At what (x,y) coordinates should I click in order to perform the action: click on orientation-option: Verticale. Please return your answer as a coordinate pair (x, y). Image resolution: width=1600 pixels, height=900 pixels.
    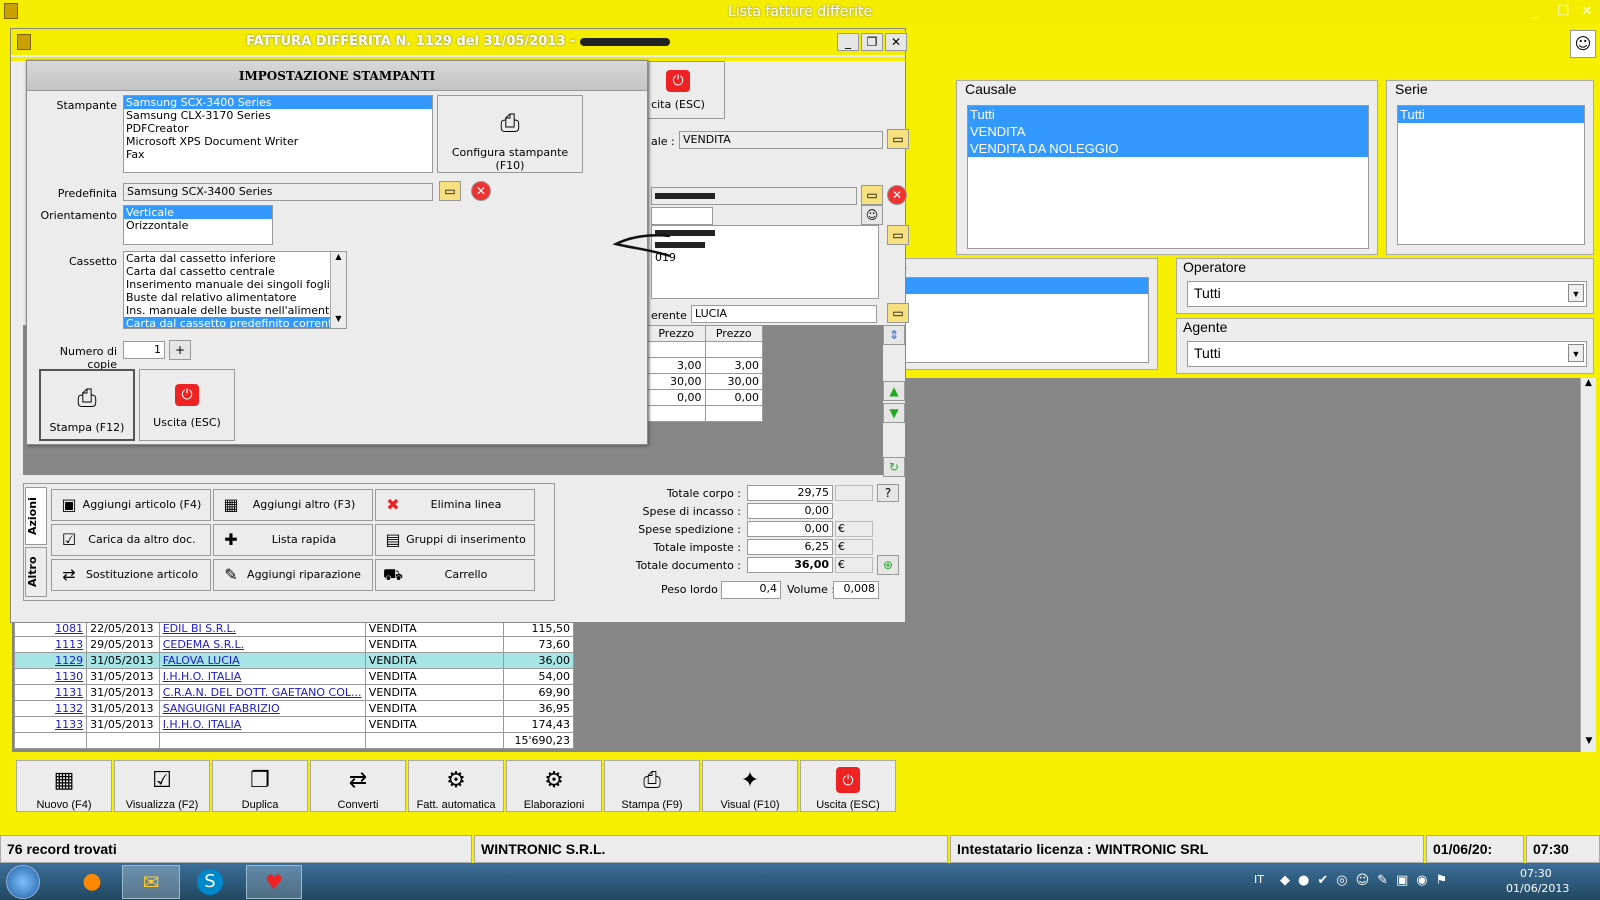
    Looking at the image, I should click on (198, 212).